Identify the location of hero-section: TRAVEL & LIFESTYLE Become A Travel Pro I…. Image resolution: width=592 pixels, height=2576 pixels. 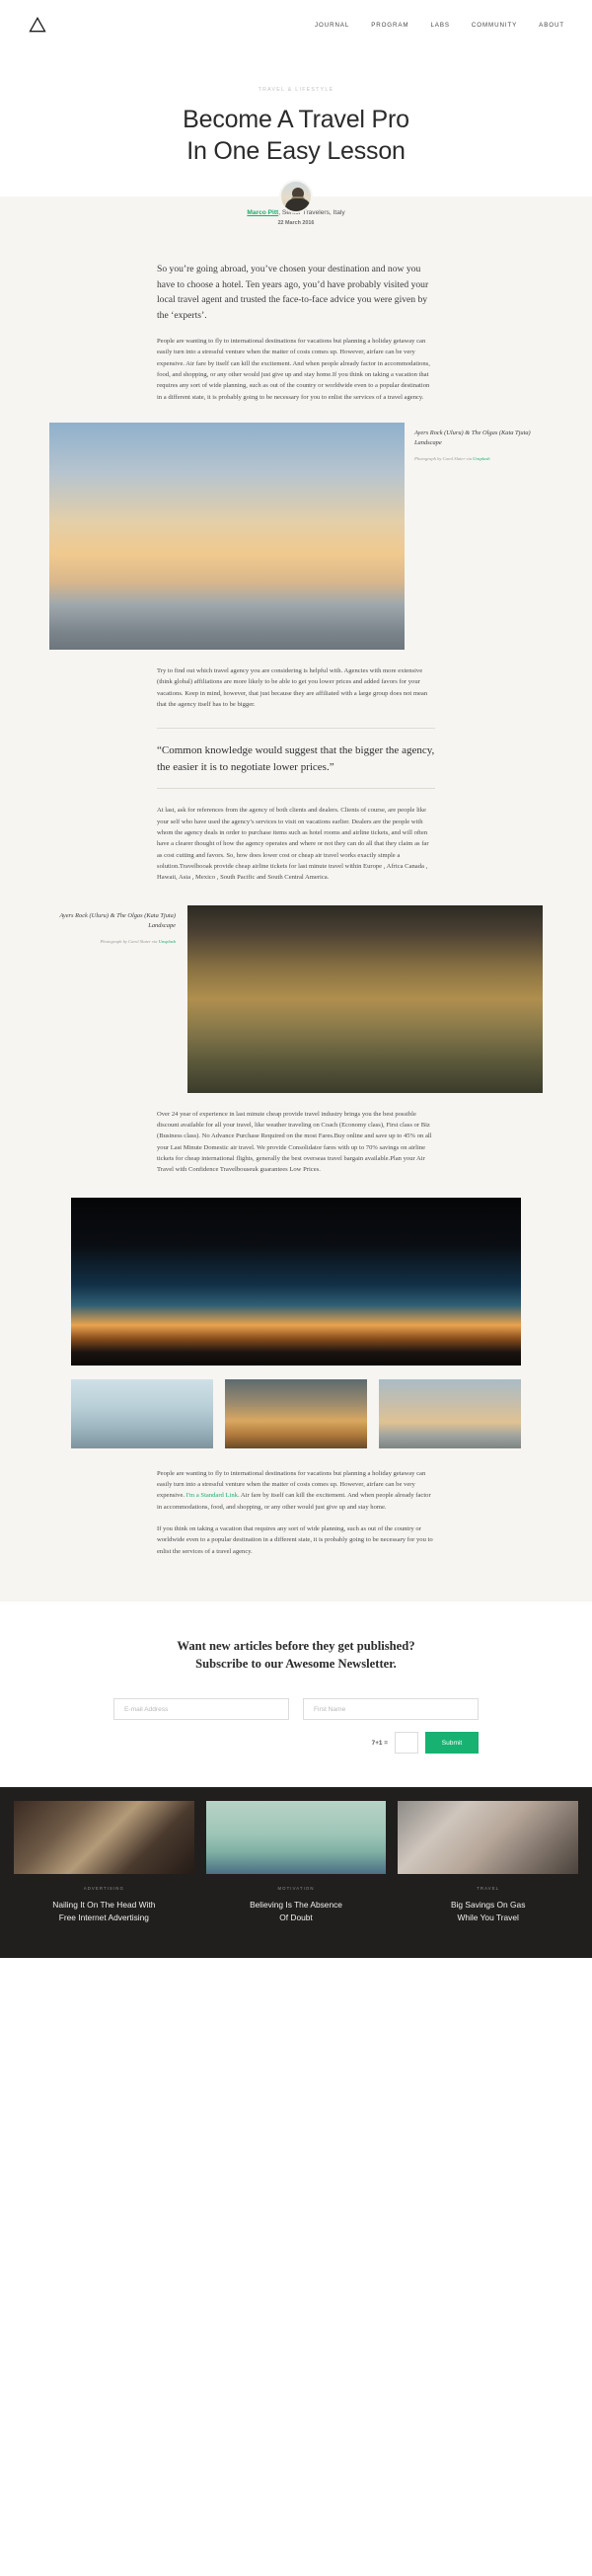
(296, 108).